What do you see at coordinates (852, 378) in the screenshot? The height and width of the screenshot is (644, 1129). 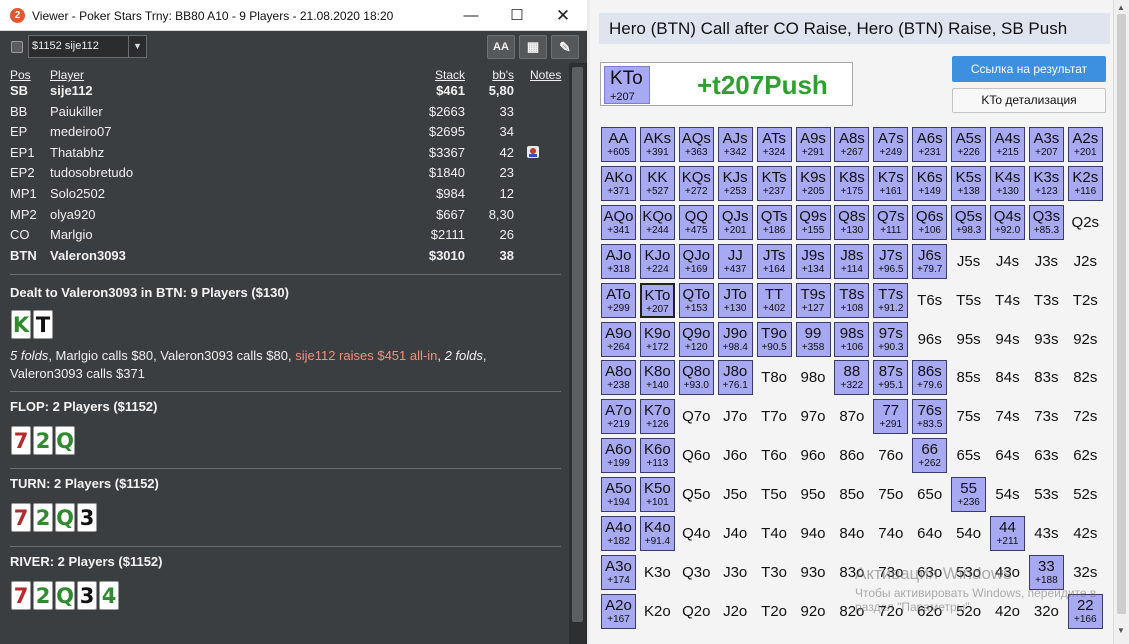 I see `range-cell-88: 88 +322` at bounding box center [852, 378].